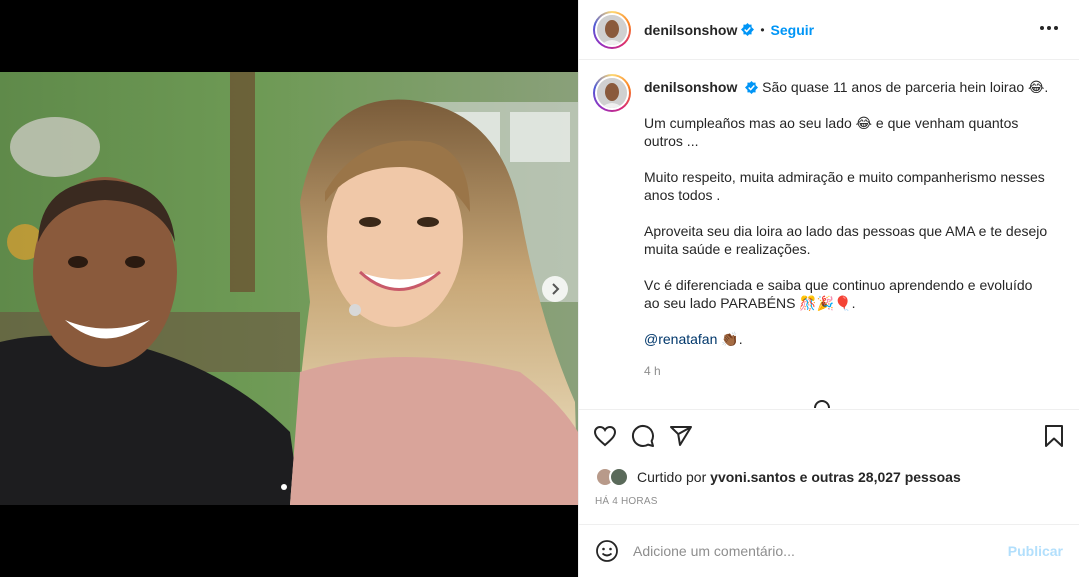 The width and height of the screenshot is (1079, 577). I want to click on share-icon, so click(681, 436).